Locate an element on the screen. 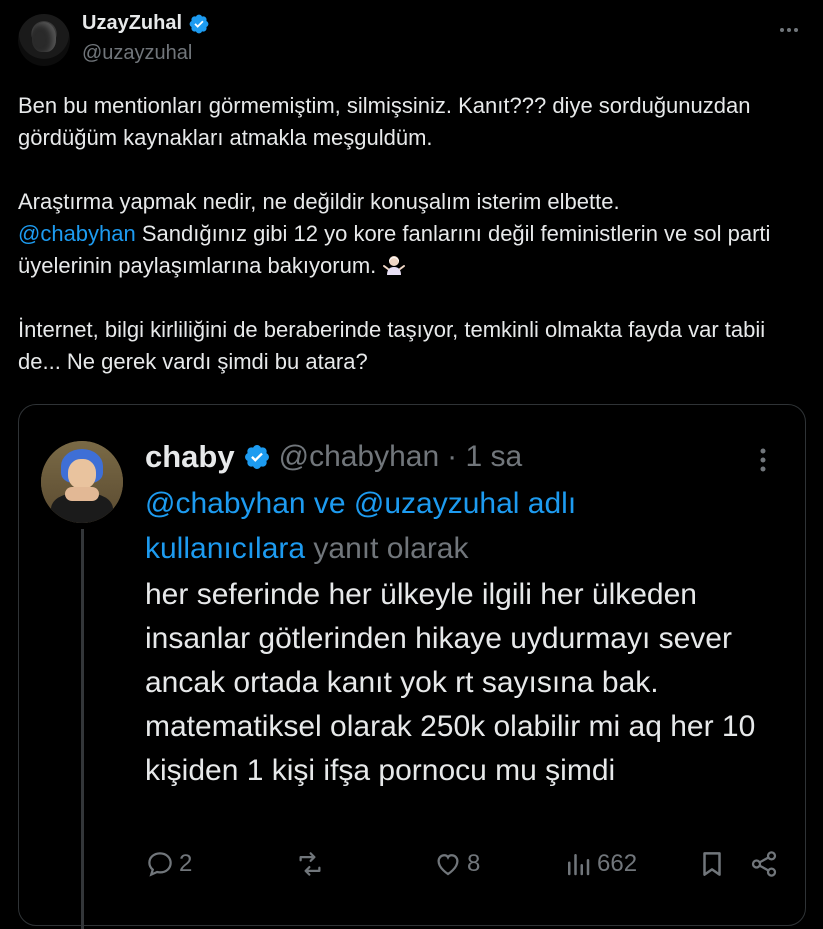 Image resolution: width=823 pixels, height=929 pixels. views-button: 662 is located at coordinates (600, 864).